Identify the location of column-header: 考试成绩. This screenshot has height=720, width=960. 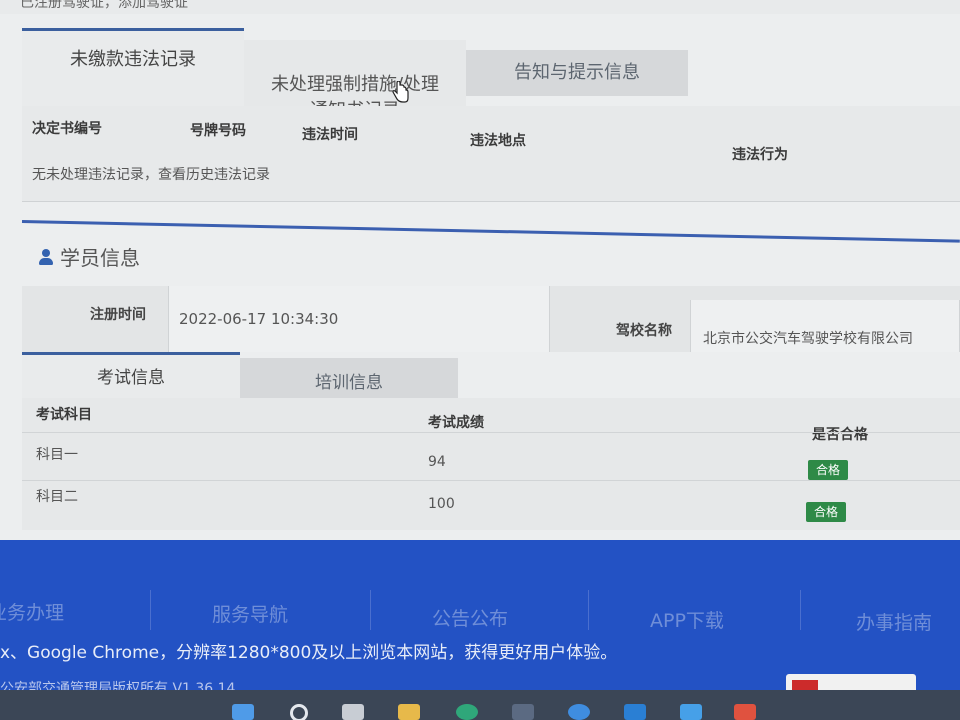
(456, 423).